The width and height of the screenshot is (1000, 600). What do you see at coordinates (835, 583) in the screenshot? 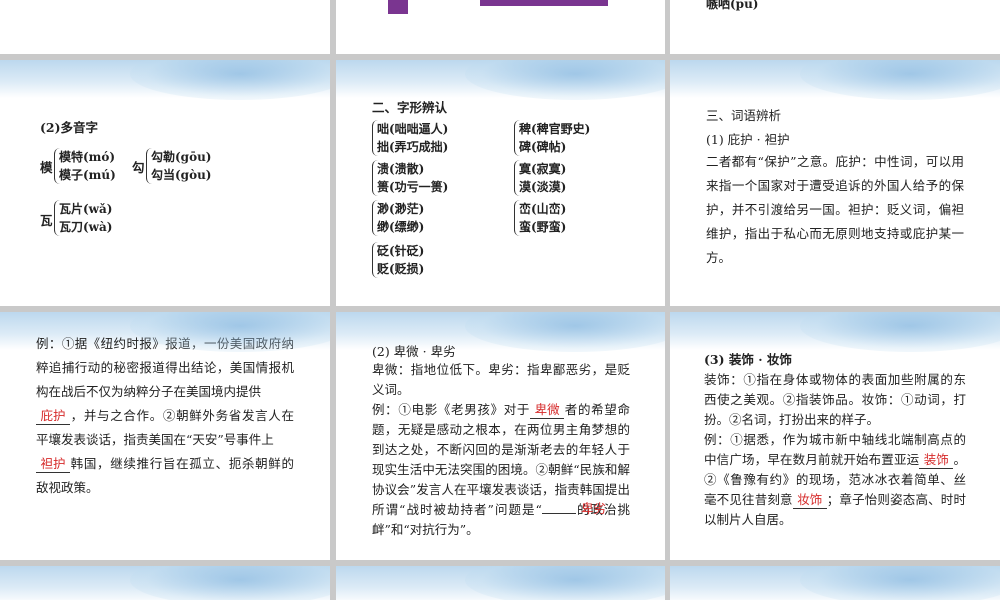
I see `slide-bottom-right` at bounding box center [835, 583].